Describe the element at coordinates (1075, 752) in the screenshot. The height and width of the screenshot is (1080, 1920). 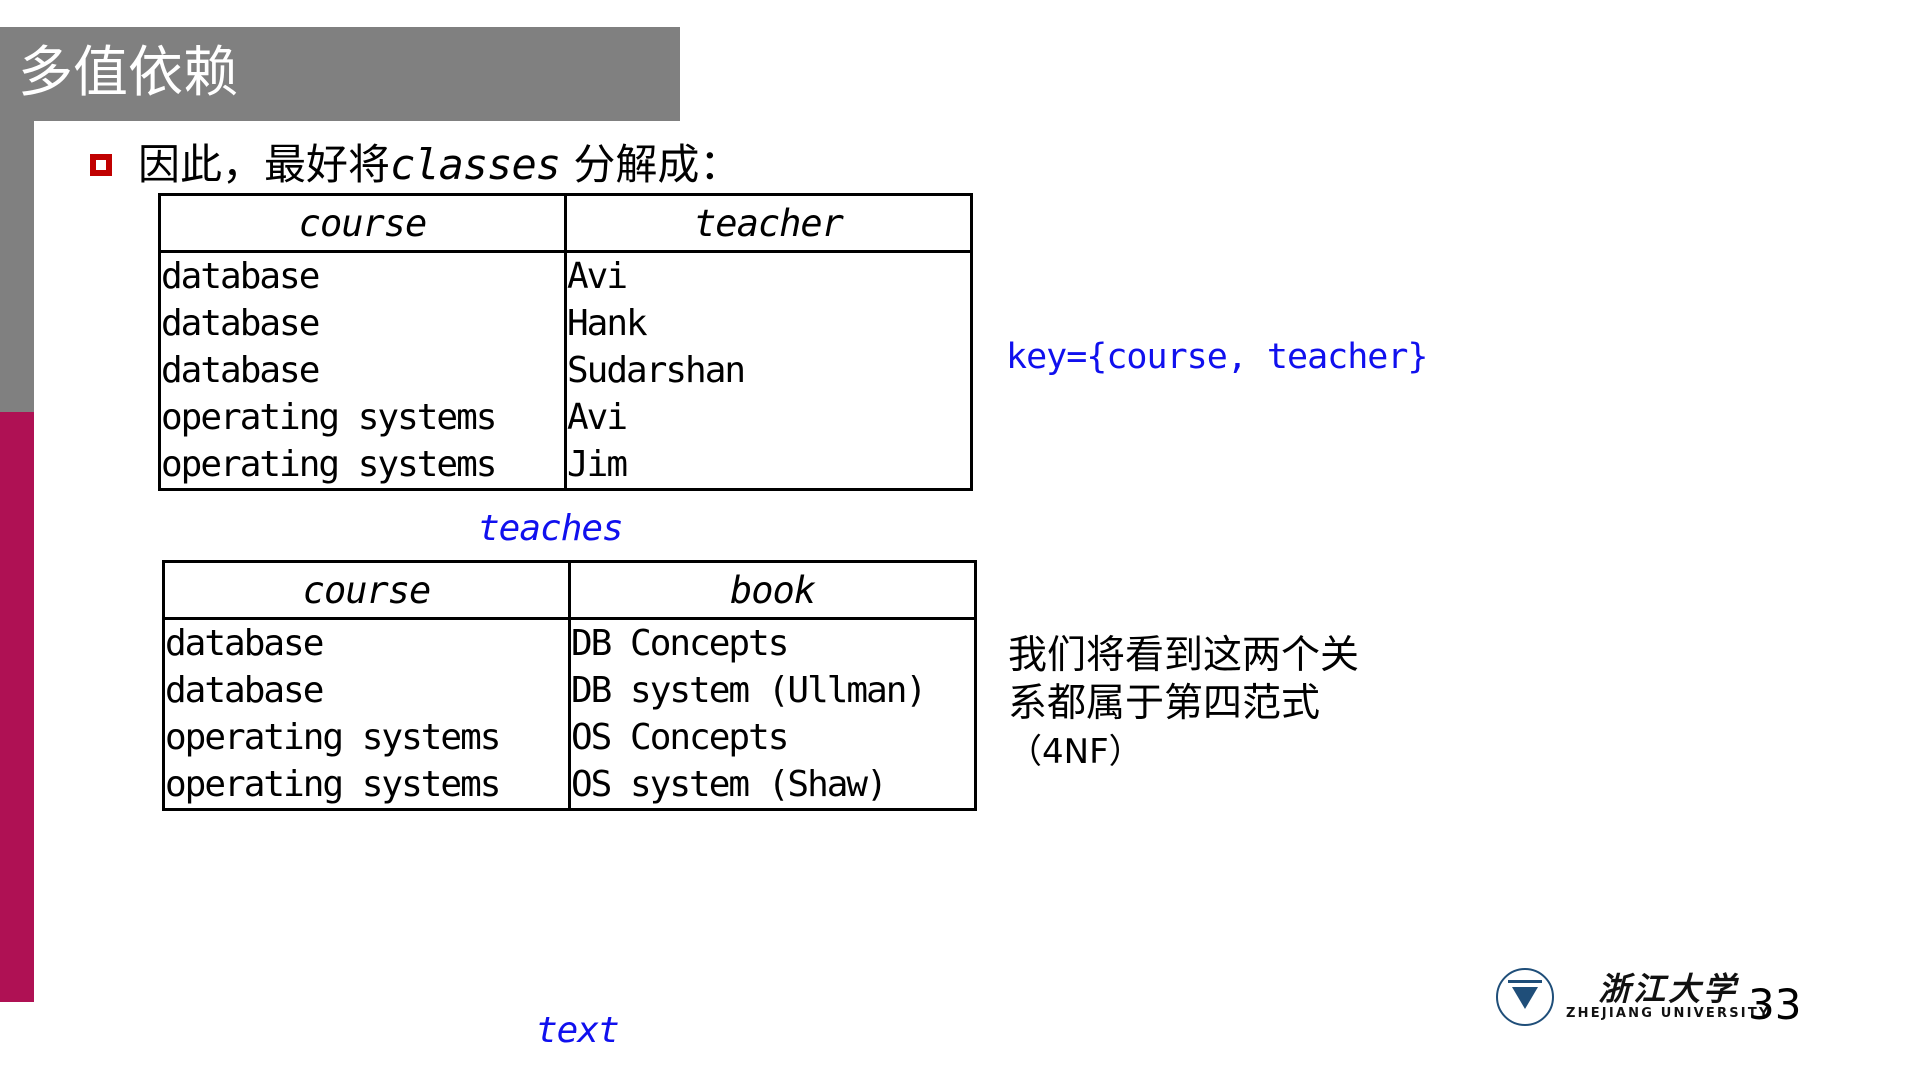
I see `fourth-nf-line-3: （4NF）` at that location.